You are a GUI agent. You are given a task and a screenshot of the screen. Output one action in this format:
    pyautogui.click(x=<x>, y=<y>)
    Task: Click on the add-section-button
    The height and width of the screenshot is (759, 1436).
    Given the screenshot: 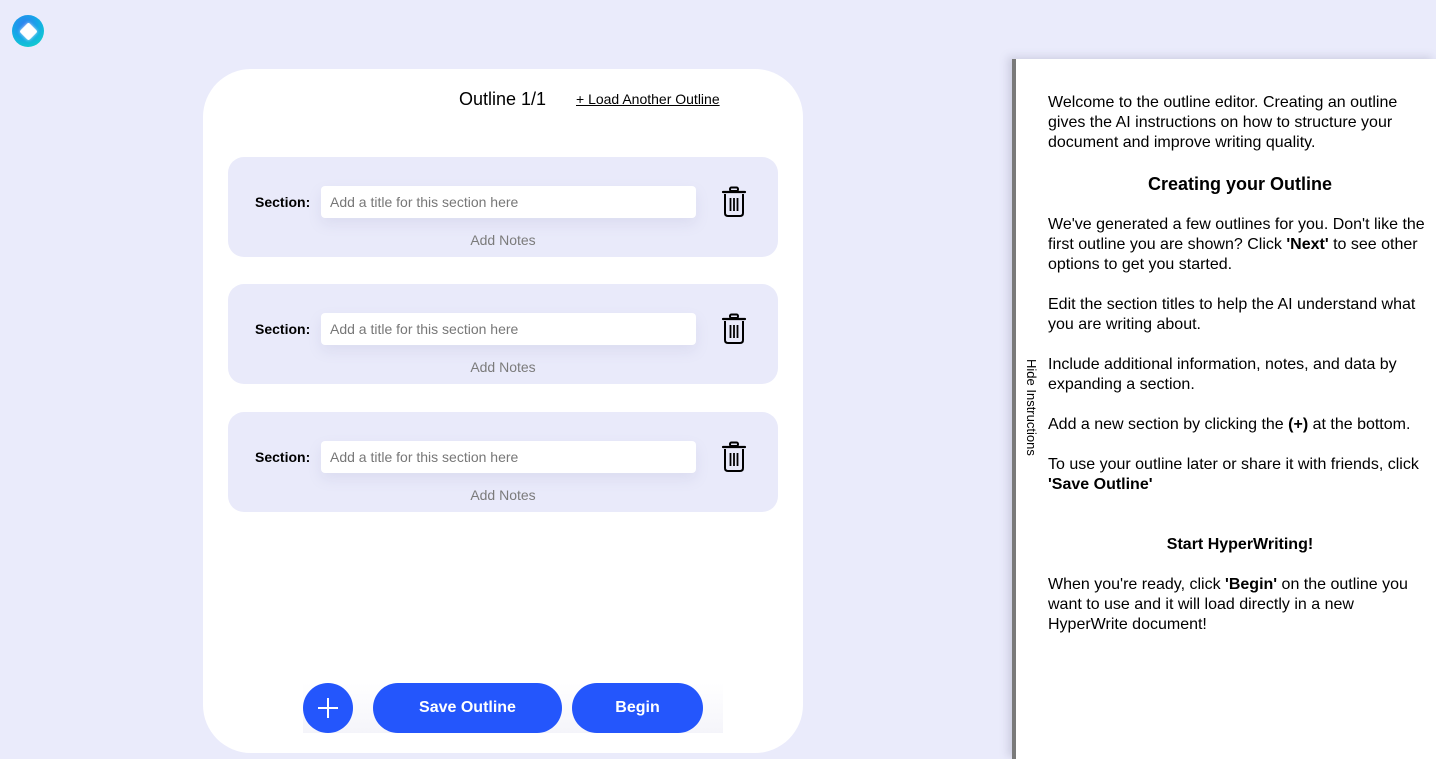 What is the action you would take?
    pyautogui.click(x=328, y=708)
    